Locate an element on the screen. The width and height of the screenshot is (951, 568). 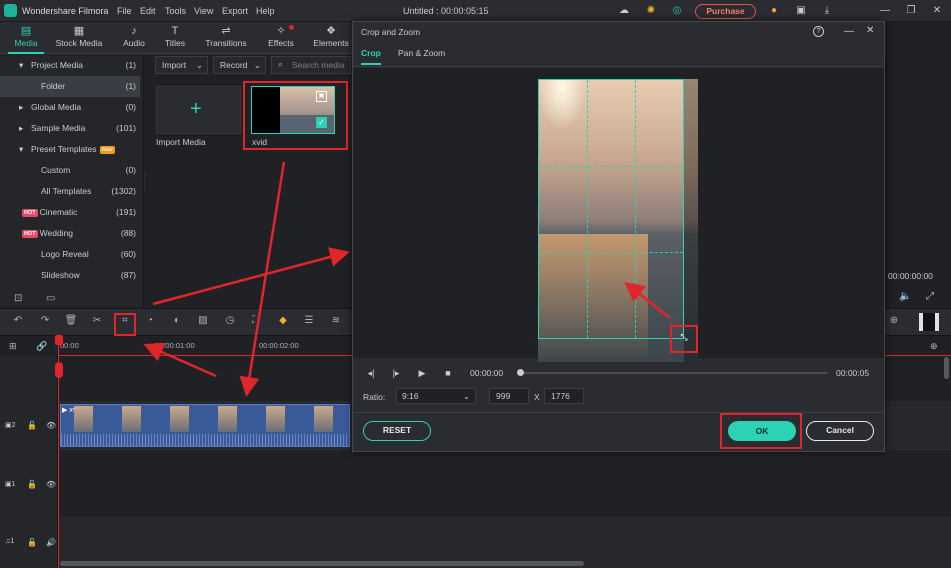
sidebar-item-cinematic: HOT Cinematic (191) is located at coordinates (70, 212).